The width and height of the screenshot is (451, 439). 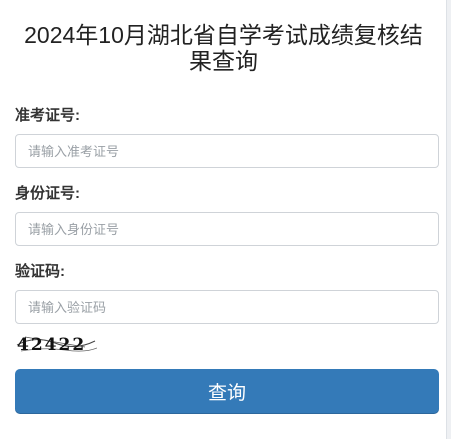 What do you see at coordinates (227, 229) in the screenshot?
I see `id-number-input` at bounding box center [227, 229].